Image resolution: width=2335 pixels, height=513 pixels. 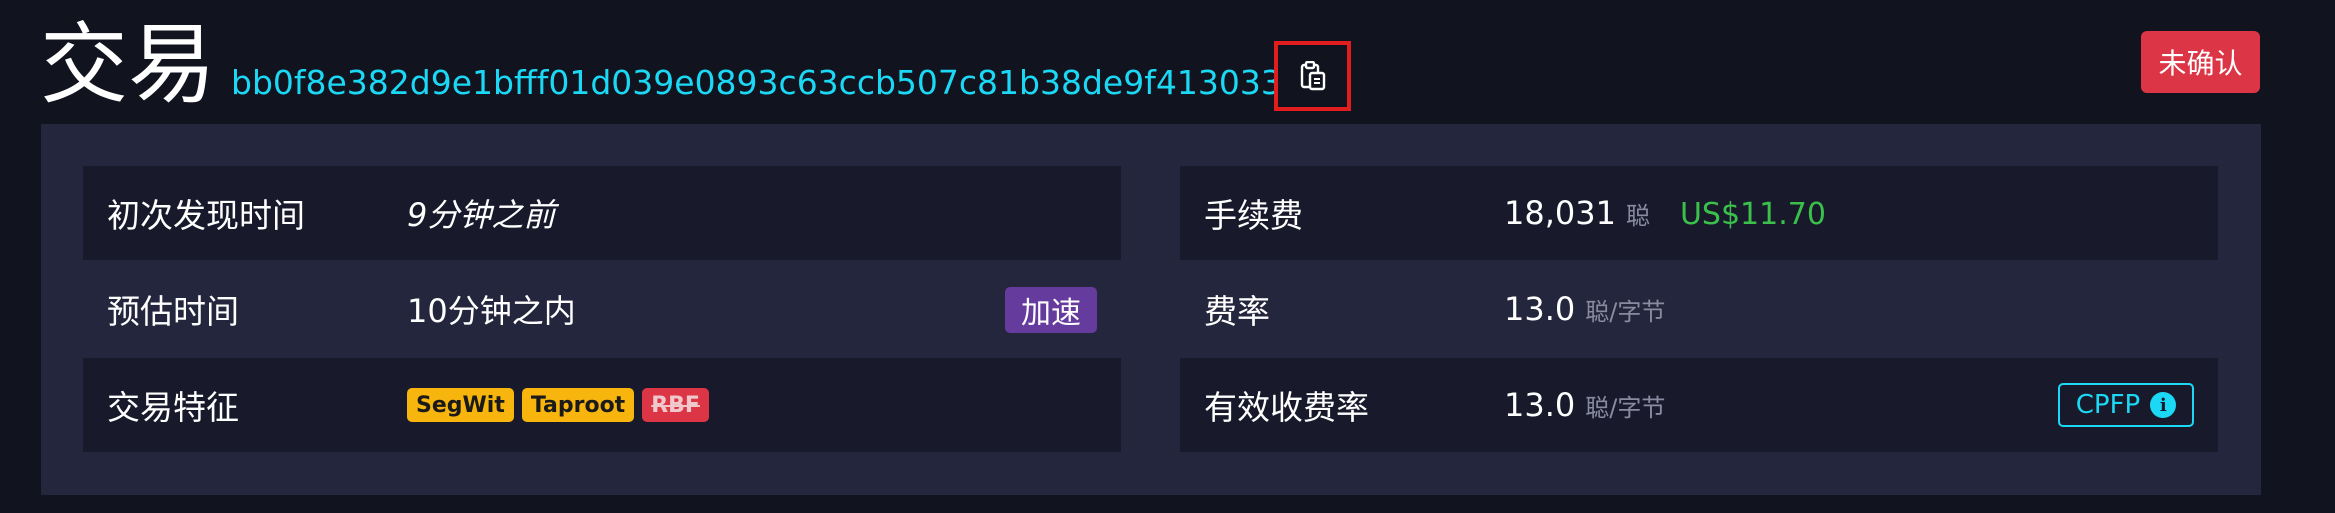 I want to click on fee-row: 手续费 18,031 聪 US$11.70, so click(x=1699, y=213).